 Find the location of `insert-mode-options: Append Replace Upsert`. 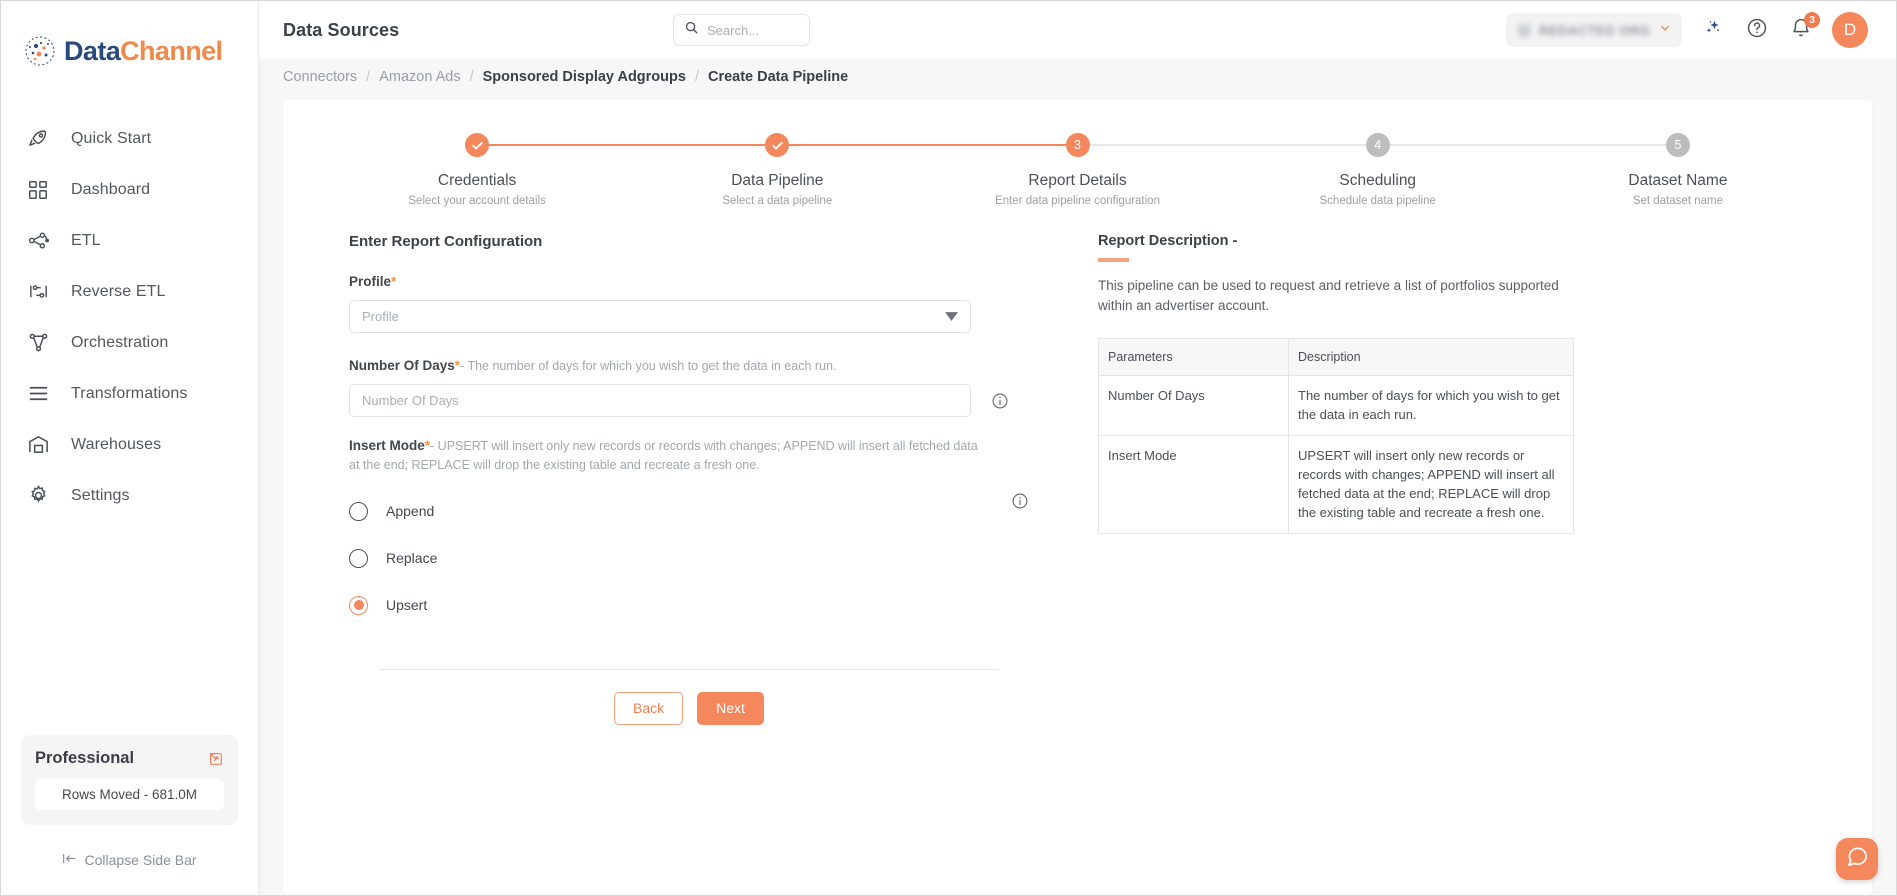

insert-mode-options: Append Replace Upsert is located at coordinates (689, 558).